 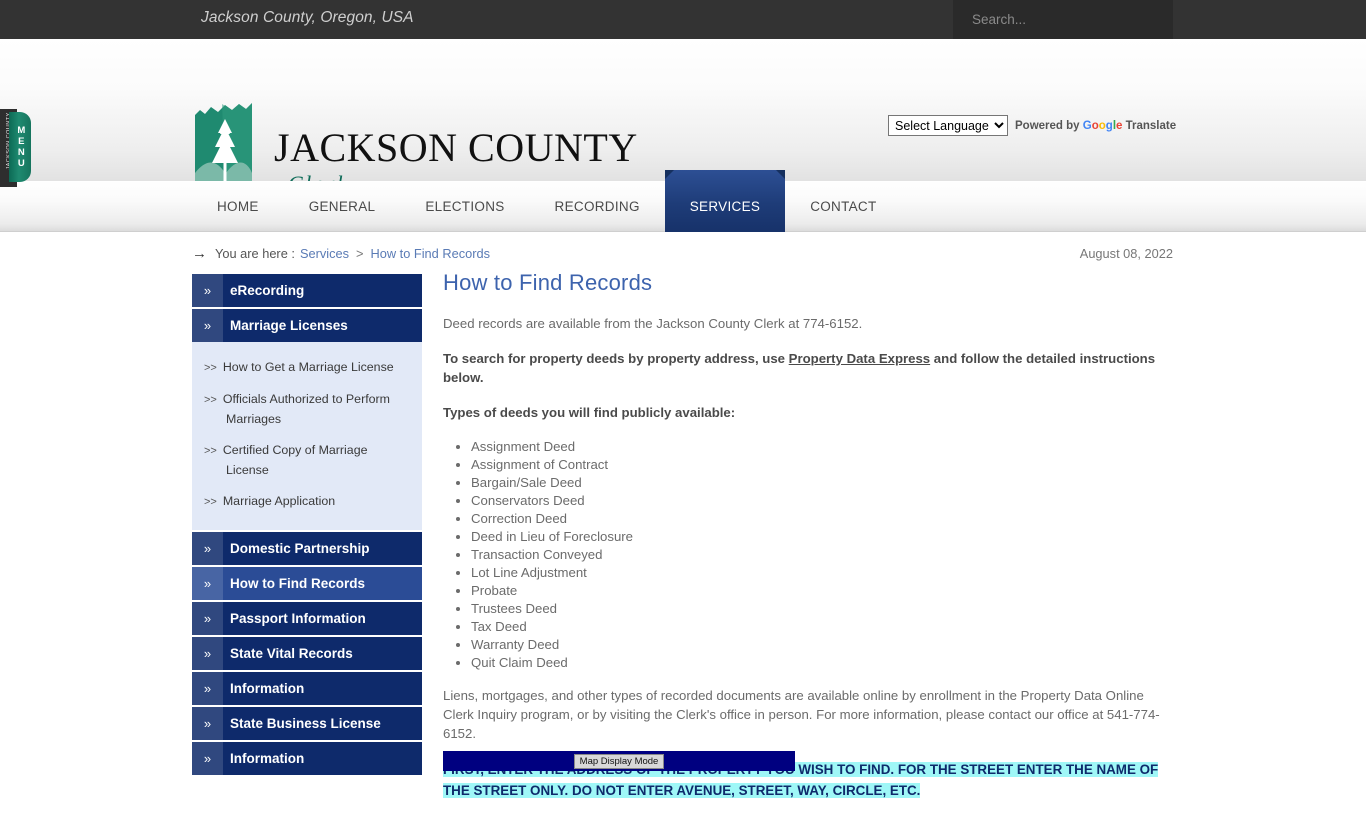 What do you see at coordinates (822, 483) in the screenshot?
I see `deed-type-item: Bargain/Sale Deed` at bounding box center [822, 483].